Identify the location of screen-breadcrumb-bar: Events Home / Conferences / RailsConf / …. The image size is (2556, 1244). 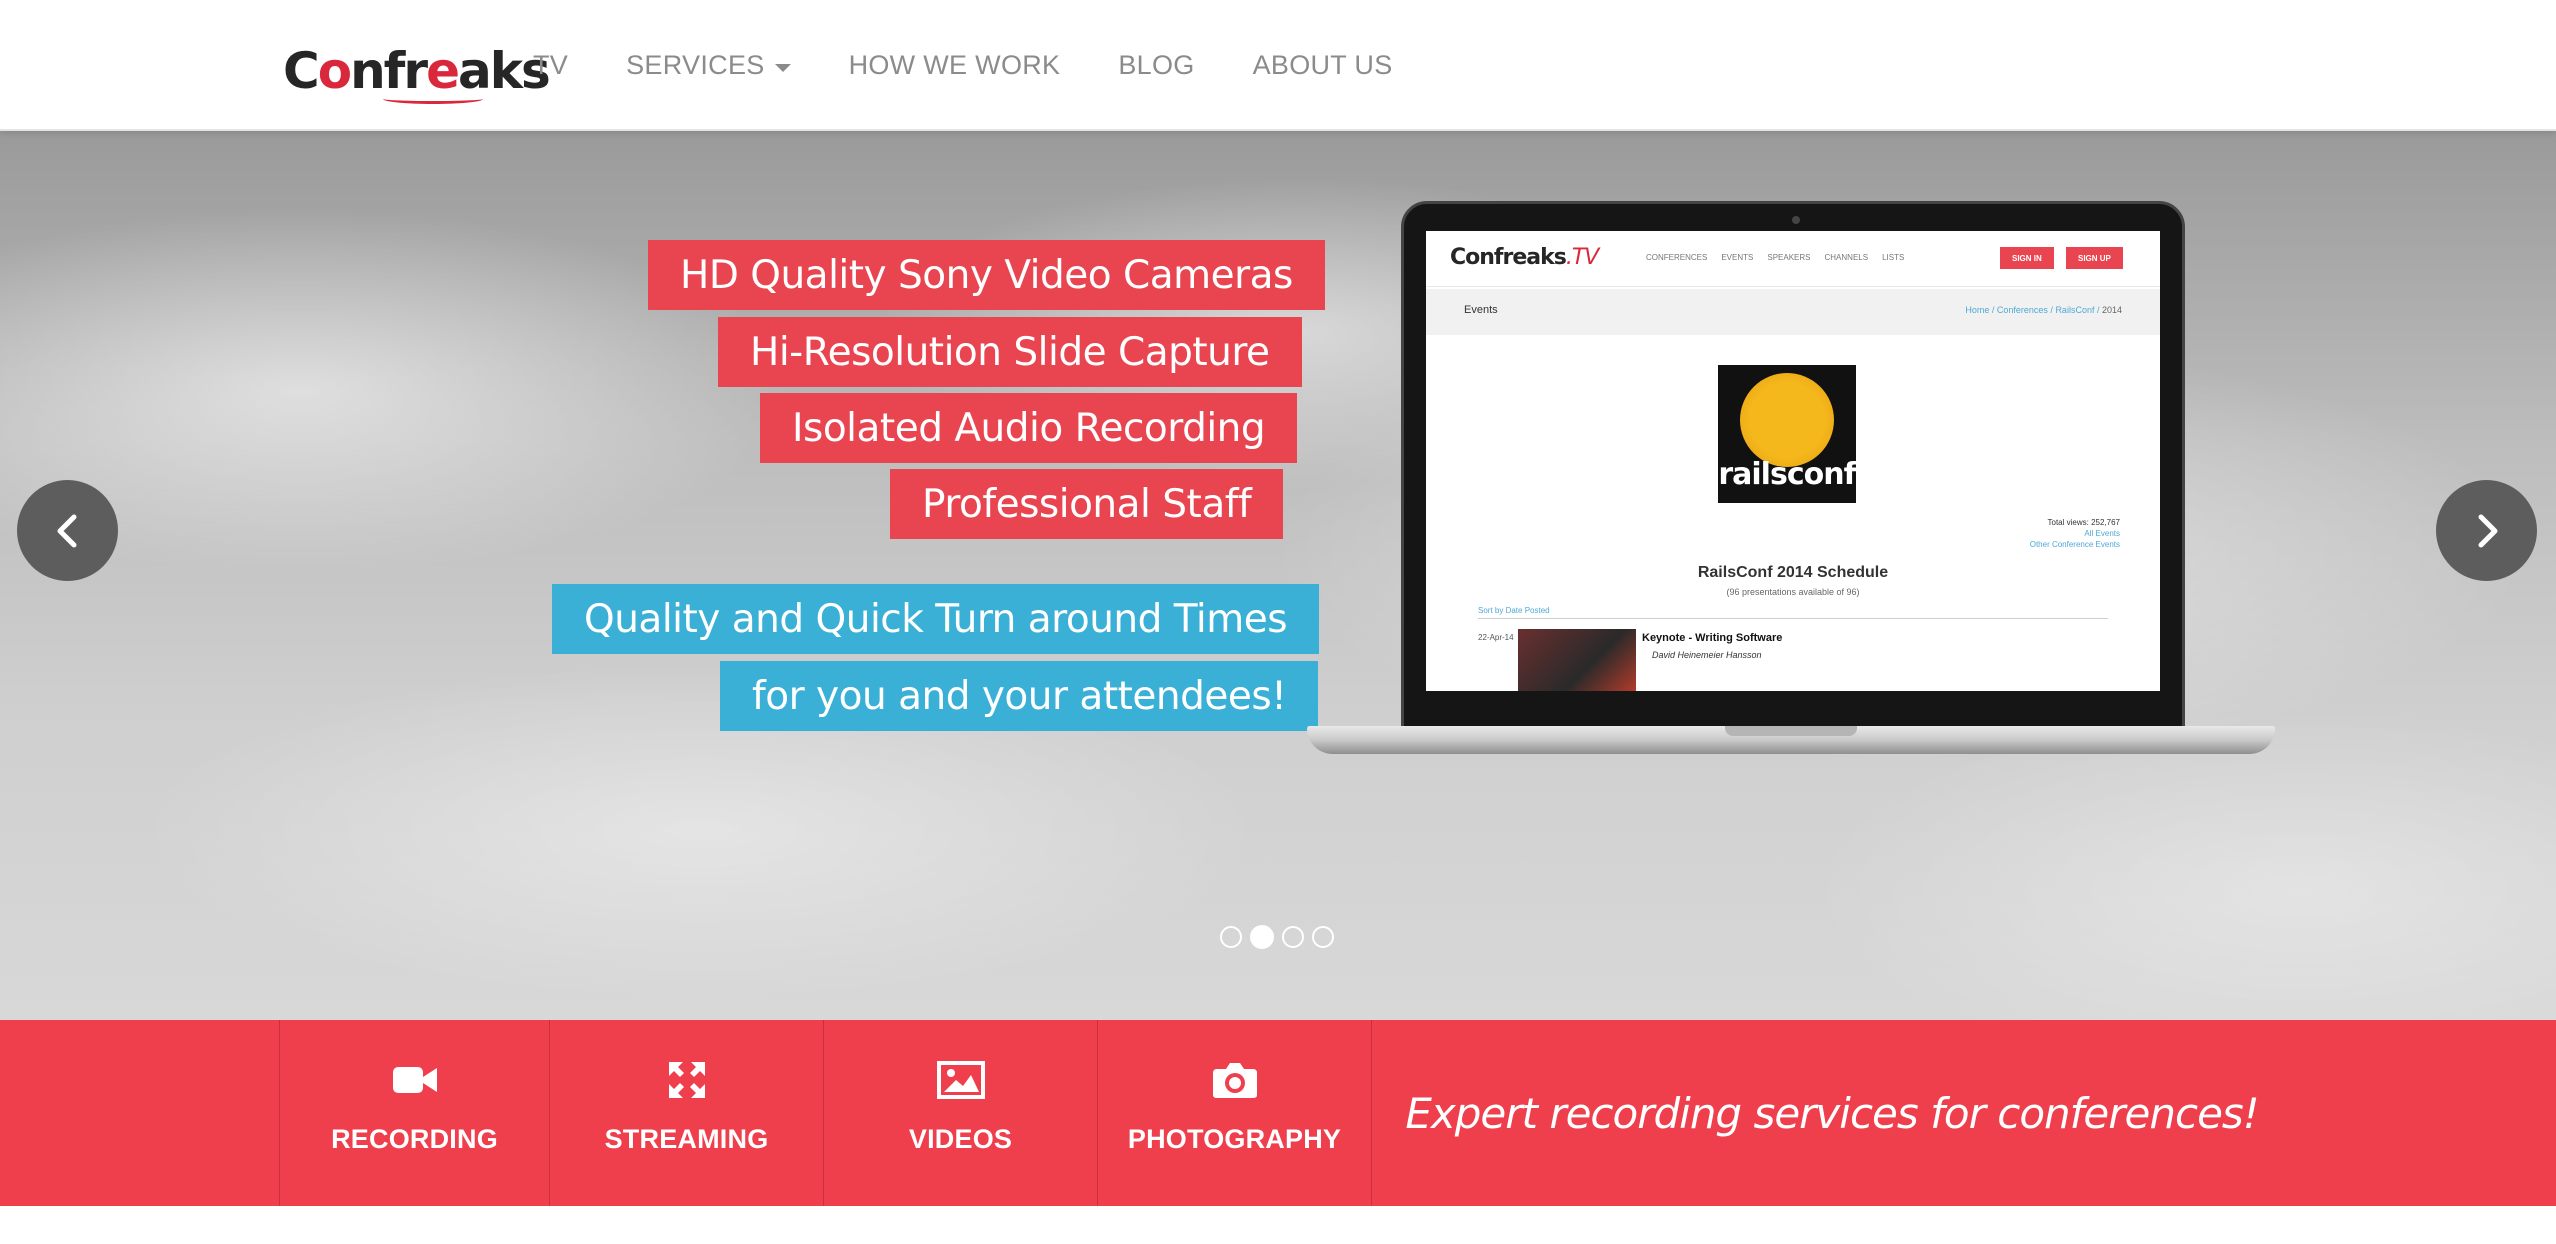
(1793, 312).